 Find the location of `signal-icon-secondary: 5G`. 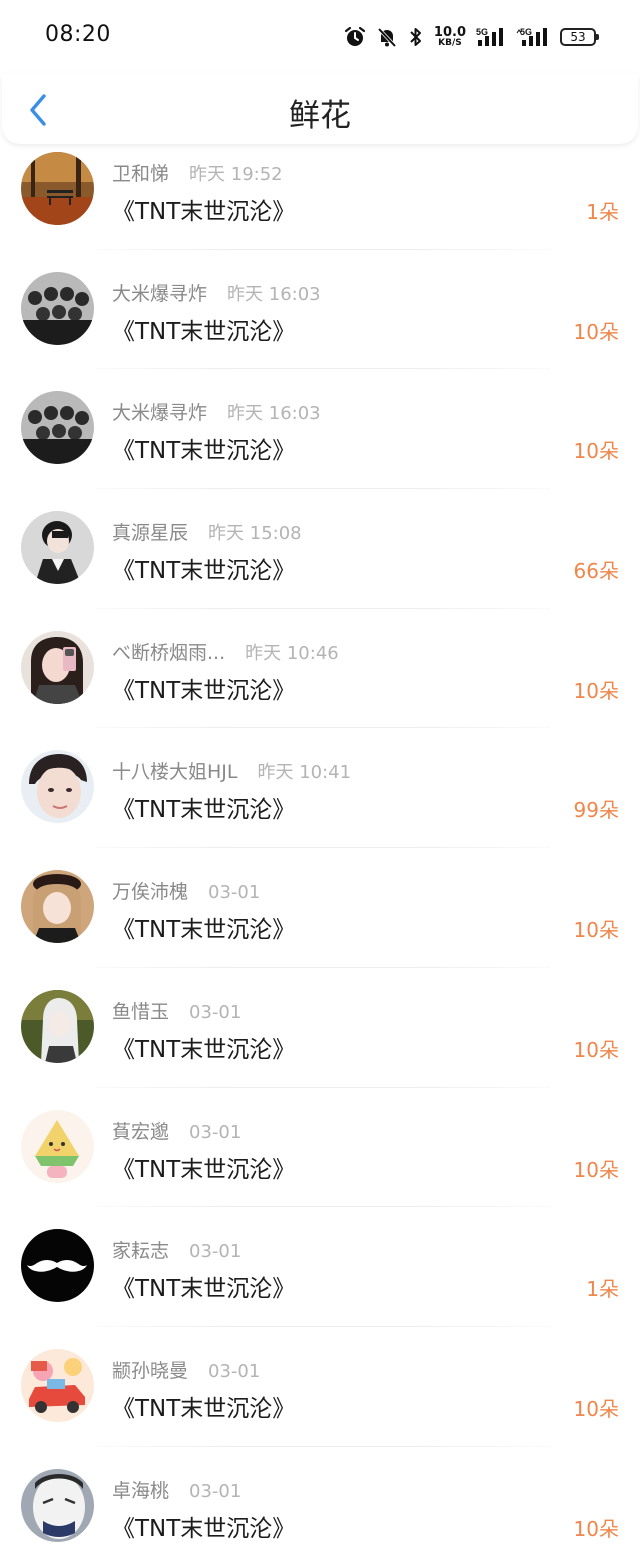

signal-icon-secondary: 5G is located at coordinates (533, 37).